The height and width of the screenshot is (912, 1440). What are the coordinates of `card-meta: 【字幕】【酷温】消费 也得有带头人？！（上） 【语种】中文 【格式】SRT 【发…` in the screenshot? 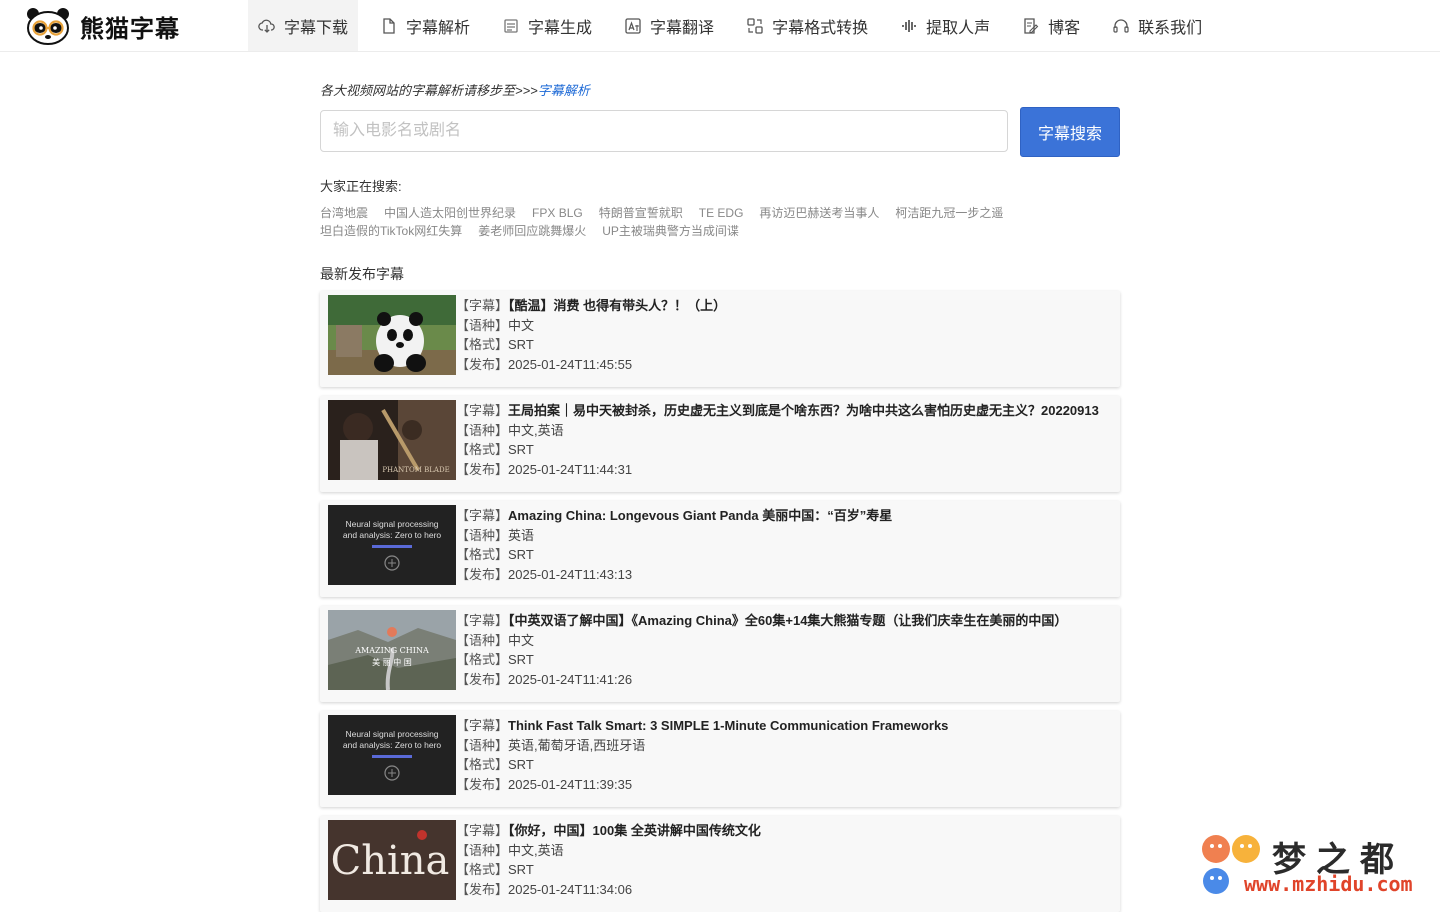 It's located at (591, 335).